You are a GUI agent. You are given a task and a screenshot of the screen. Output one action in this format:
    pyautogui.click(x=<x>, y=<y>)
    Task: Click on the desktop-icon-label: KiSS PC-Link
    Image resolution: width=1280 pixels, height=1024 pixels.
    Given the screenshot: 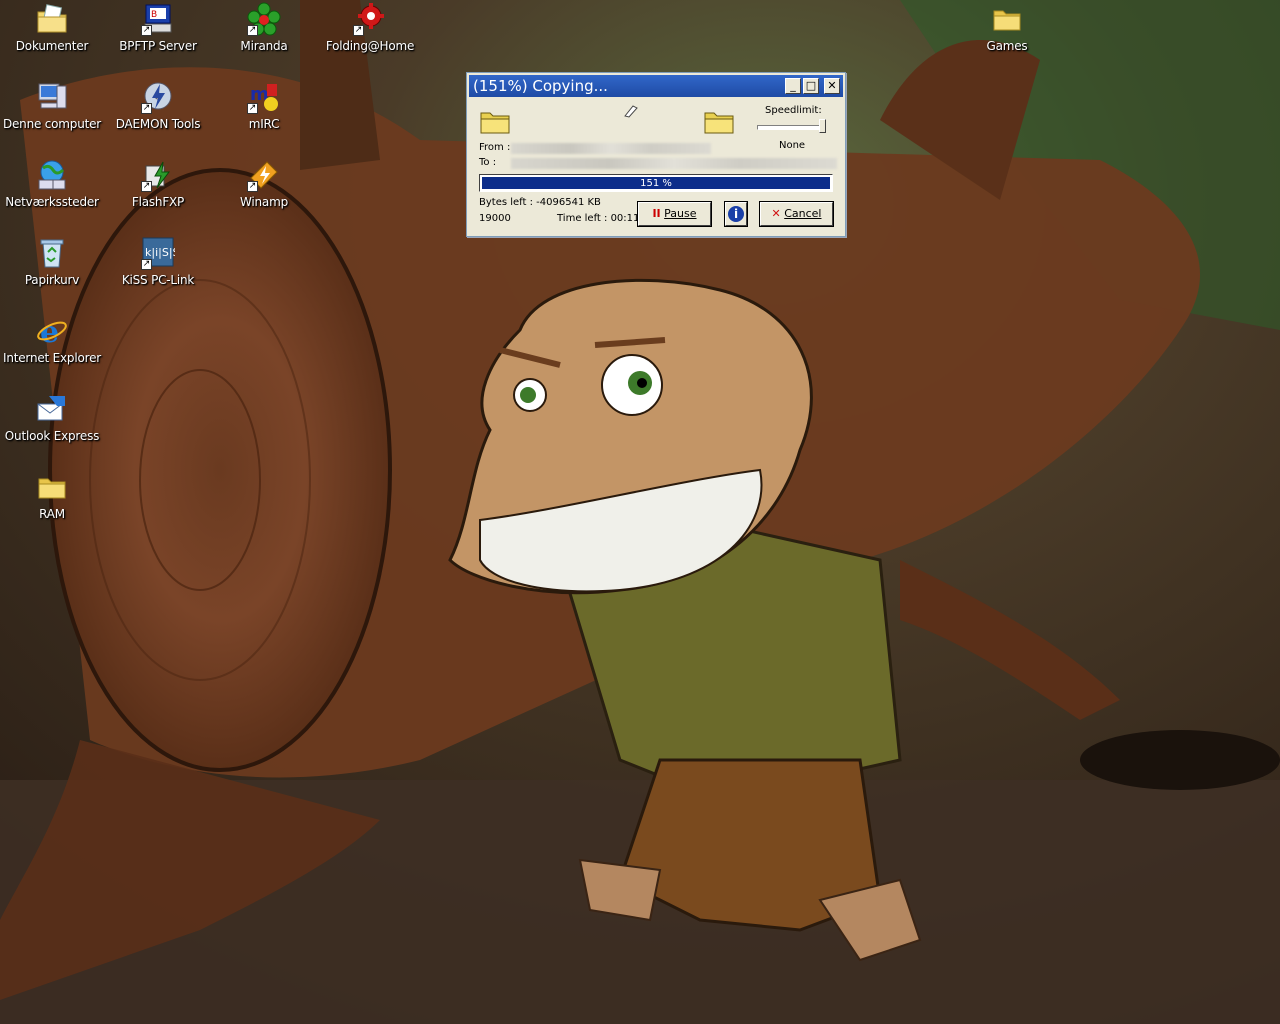 What is the action you would take?
    pyautogui.click(x=158, y=280)
    